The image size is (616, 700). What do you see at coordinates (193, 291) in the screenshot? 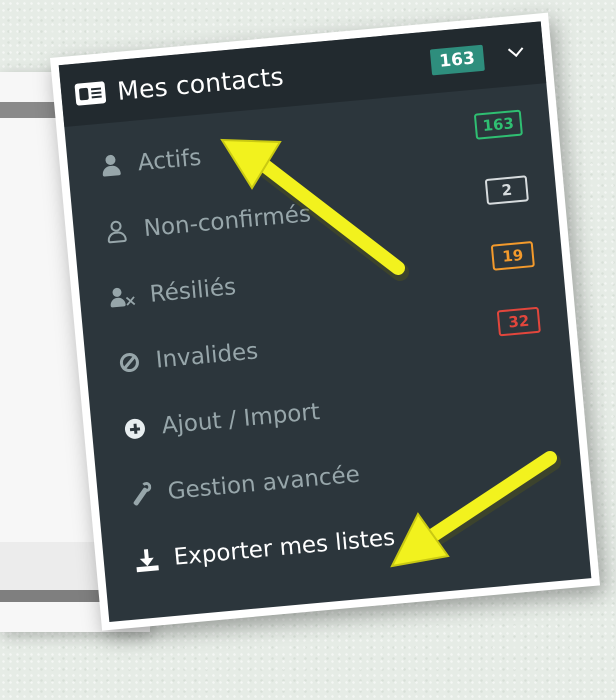
I see `menu-item-label: Résiliés` at bounding box center [193, 291].